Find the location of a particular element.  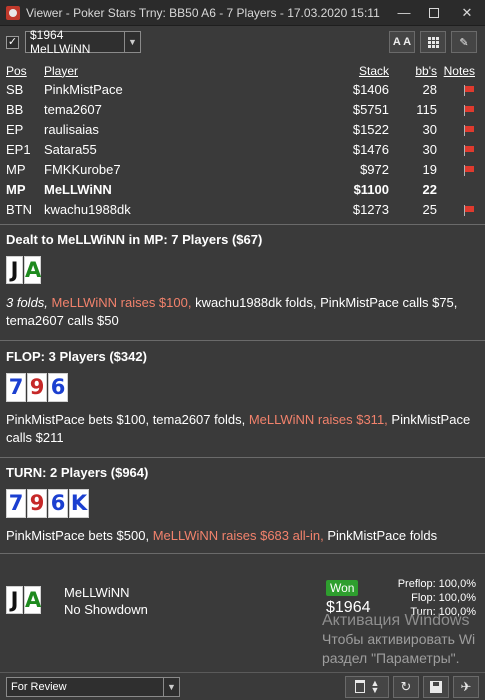

card: A is located at coordinates (33, 270).